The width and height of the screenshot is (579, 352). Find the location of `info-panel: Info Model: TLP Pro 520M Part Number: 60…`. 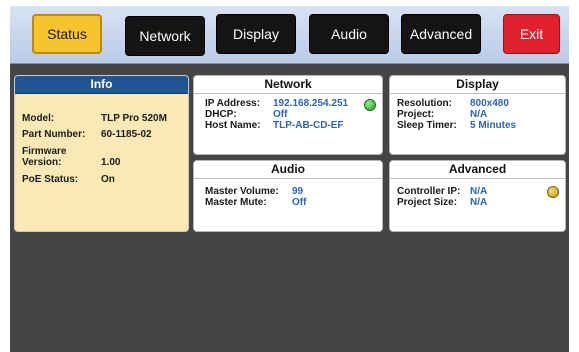

info-panel: Info Model: TLP Pro 520M Part Number: 60… is located at coordinates (101, 153).